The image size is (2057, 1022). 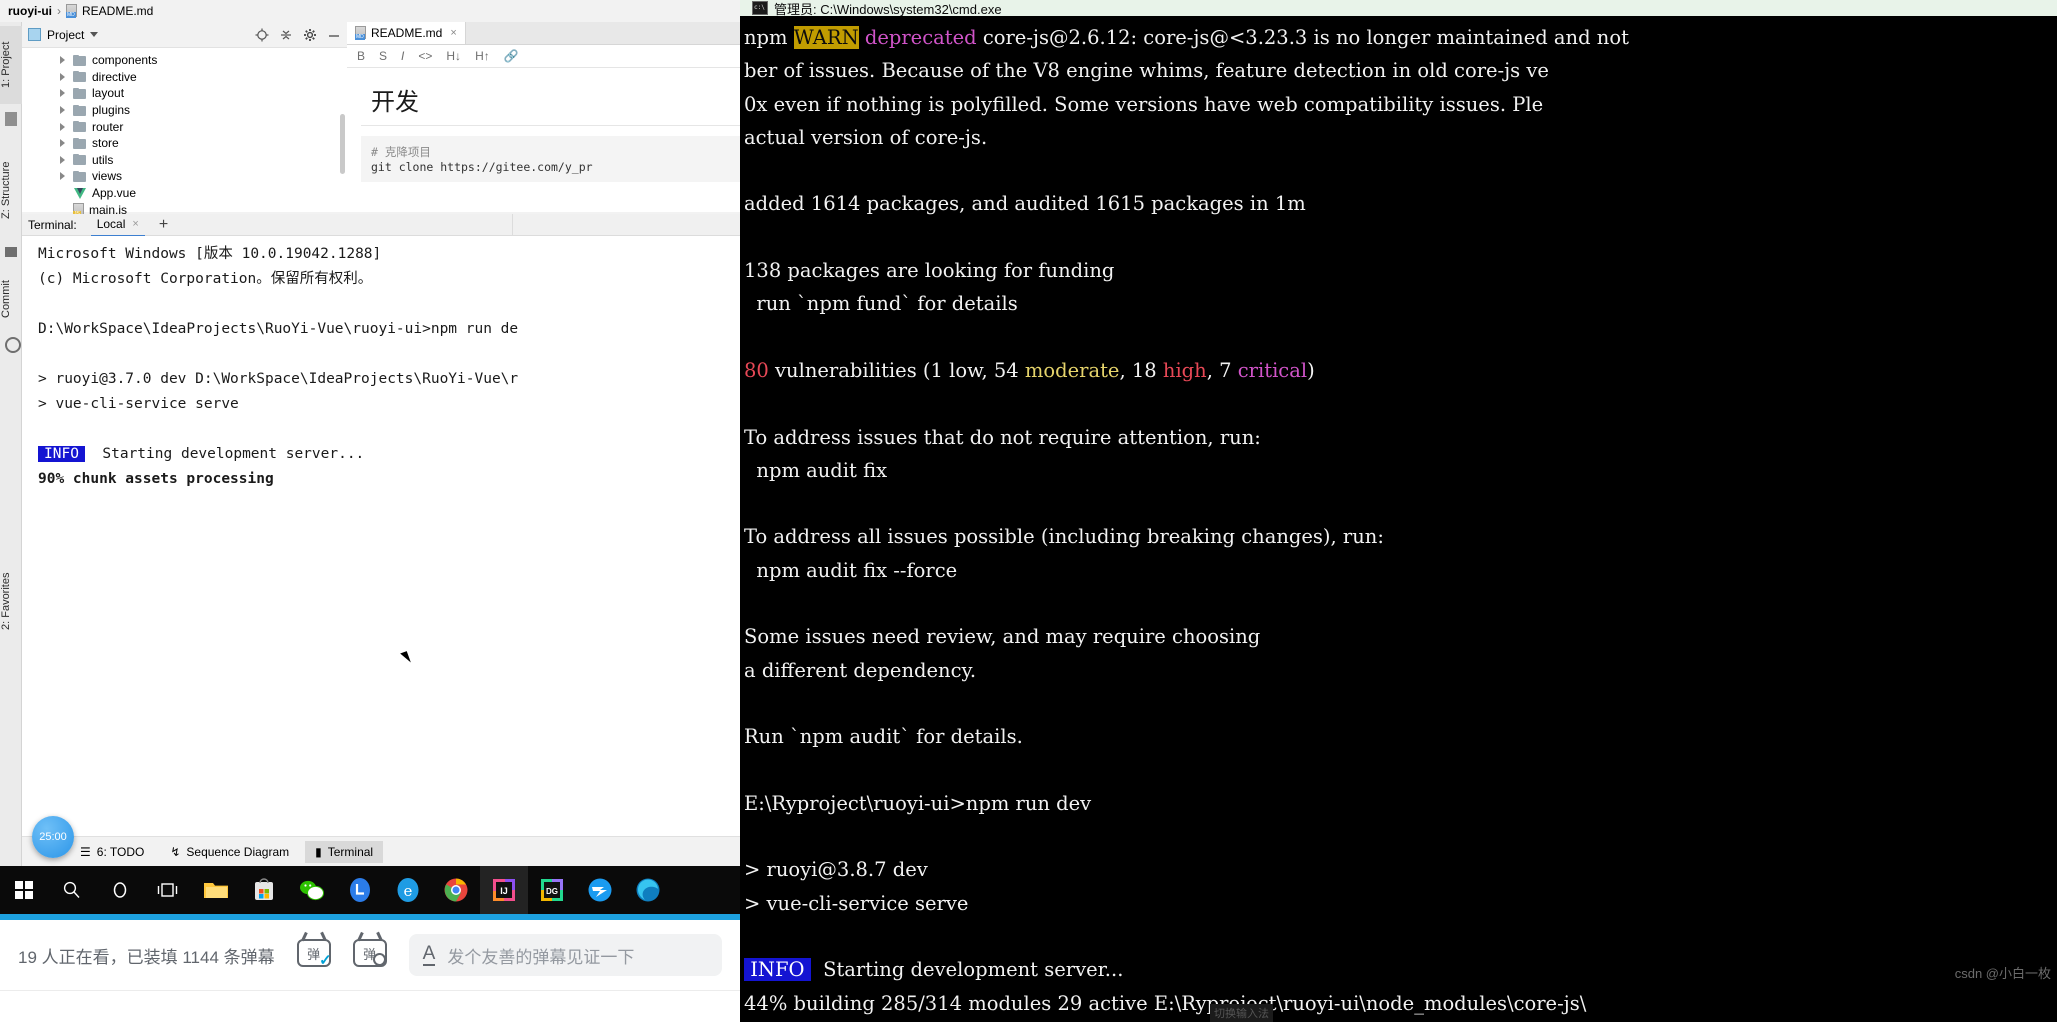 I want to click on cmd-segment: low, so click(x=965, y=370).